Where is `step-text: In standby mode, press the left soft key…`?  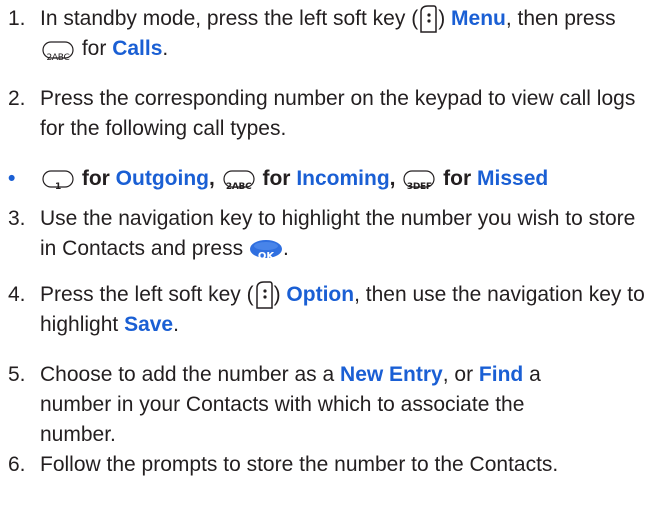
step-text: In standby mode, press the left soft key… is located at coordinates (344, 34).